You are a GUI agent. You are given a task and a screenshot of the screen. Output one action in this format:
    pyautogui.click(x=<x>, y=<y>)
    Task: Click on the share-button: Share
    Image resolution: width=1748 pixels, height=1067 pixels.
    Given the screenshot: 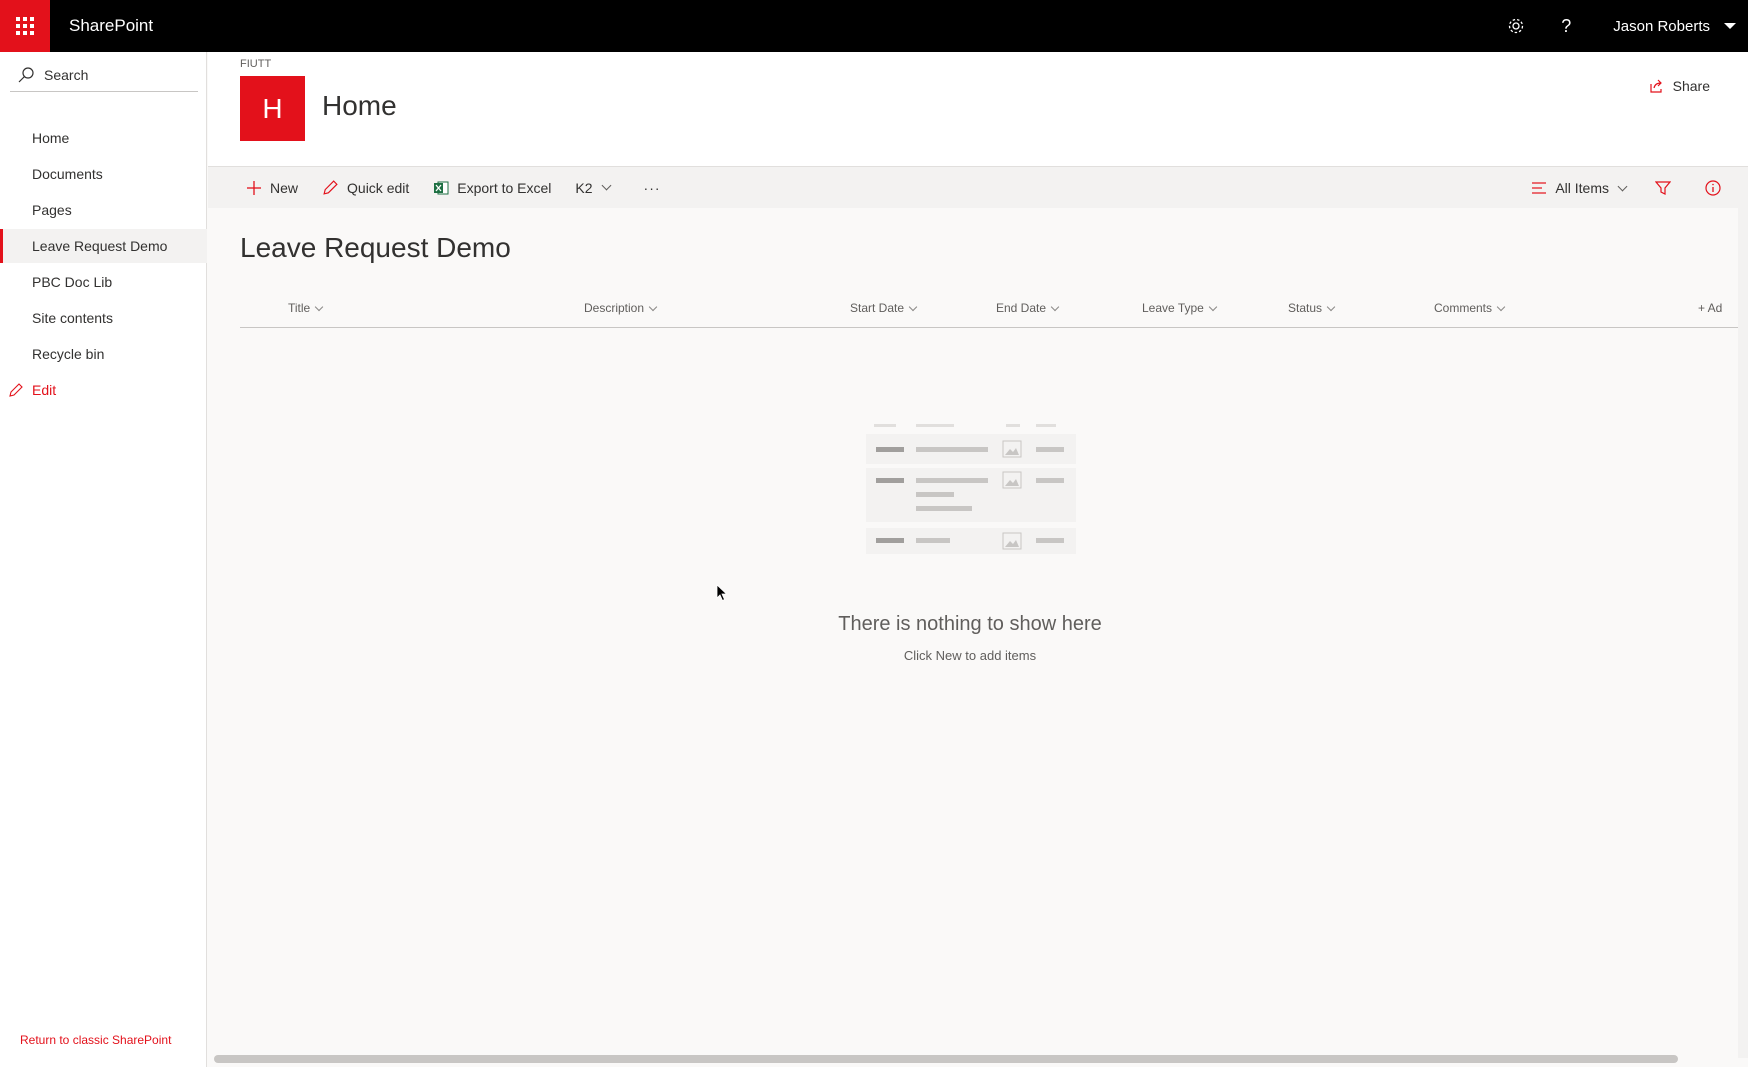 What is the action you would take?
    pyautogui.click(x=1679, y=86)
    